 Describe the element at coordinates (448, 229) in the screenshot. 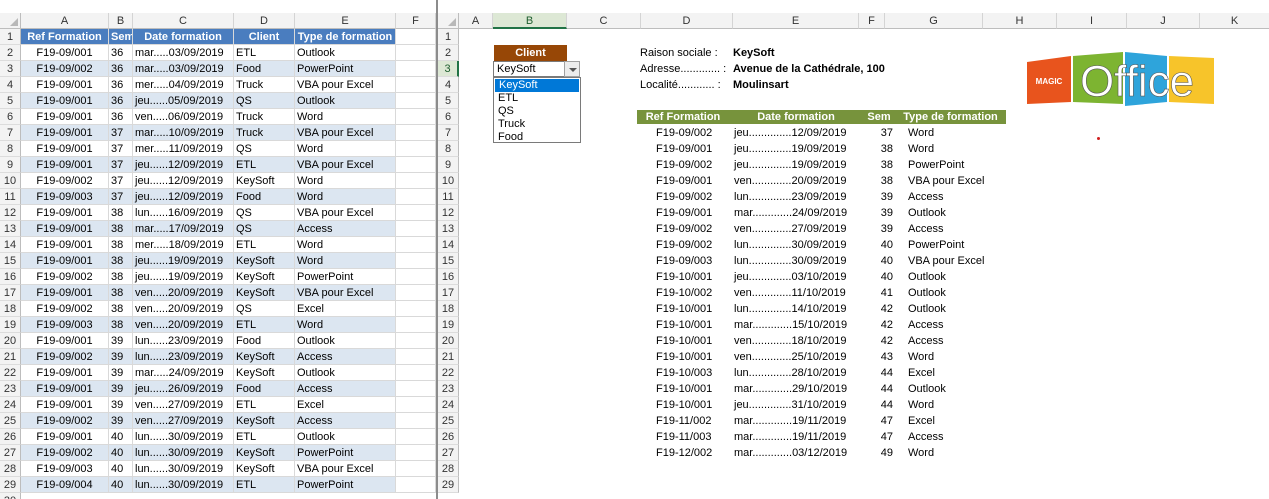

I see `row-header: 13` at that location.